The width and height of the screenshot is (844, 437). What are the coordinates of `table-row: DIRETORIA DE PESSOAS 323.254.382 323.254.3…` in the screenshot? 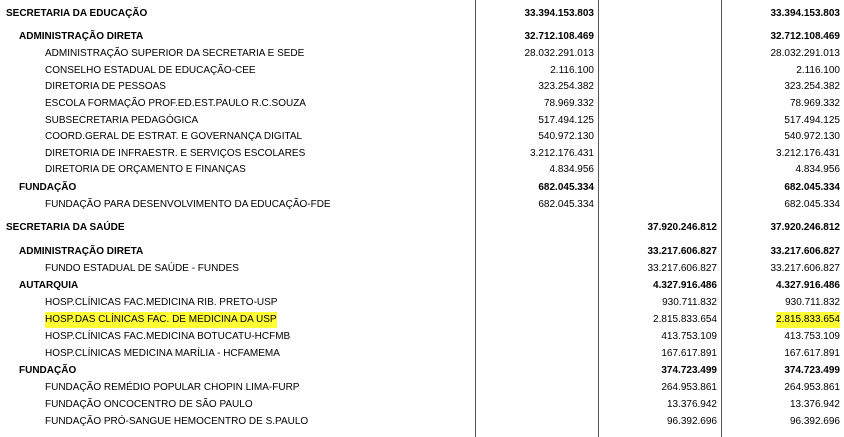 It's located at (422, 87).